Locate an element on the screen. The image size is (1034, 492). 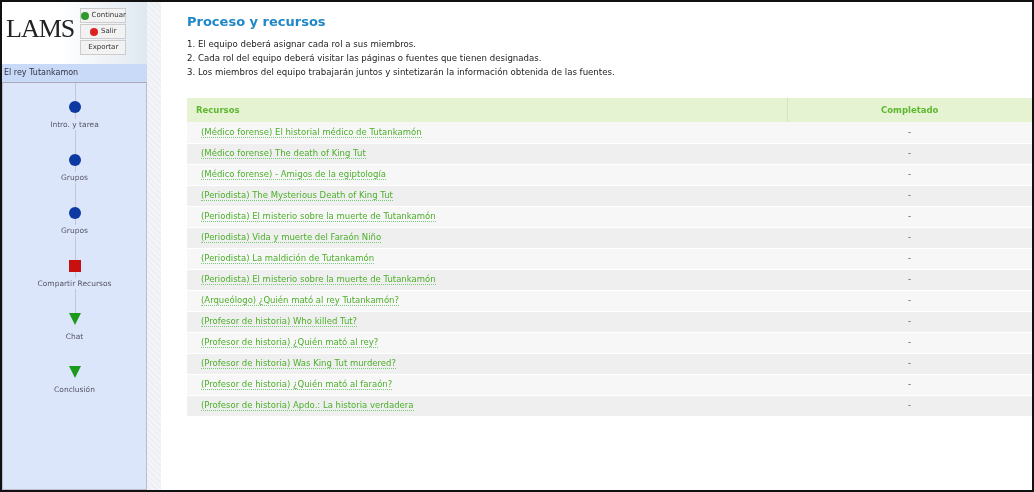
resource-link: (Periodista) La maldición de Tutankamón is located at coordinates (288, 259).